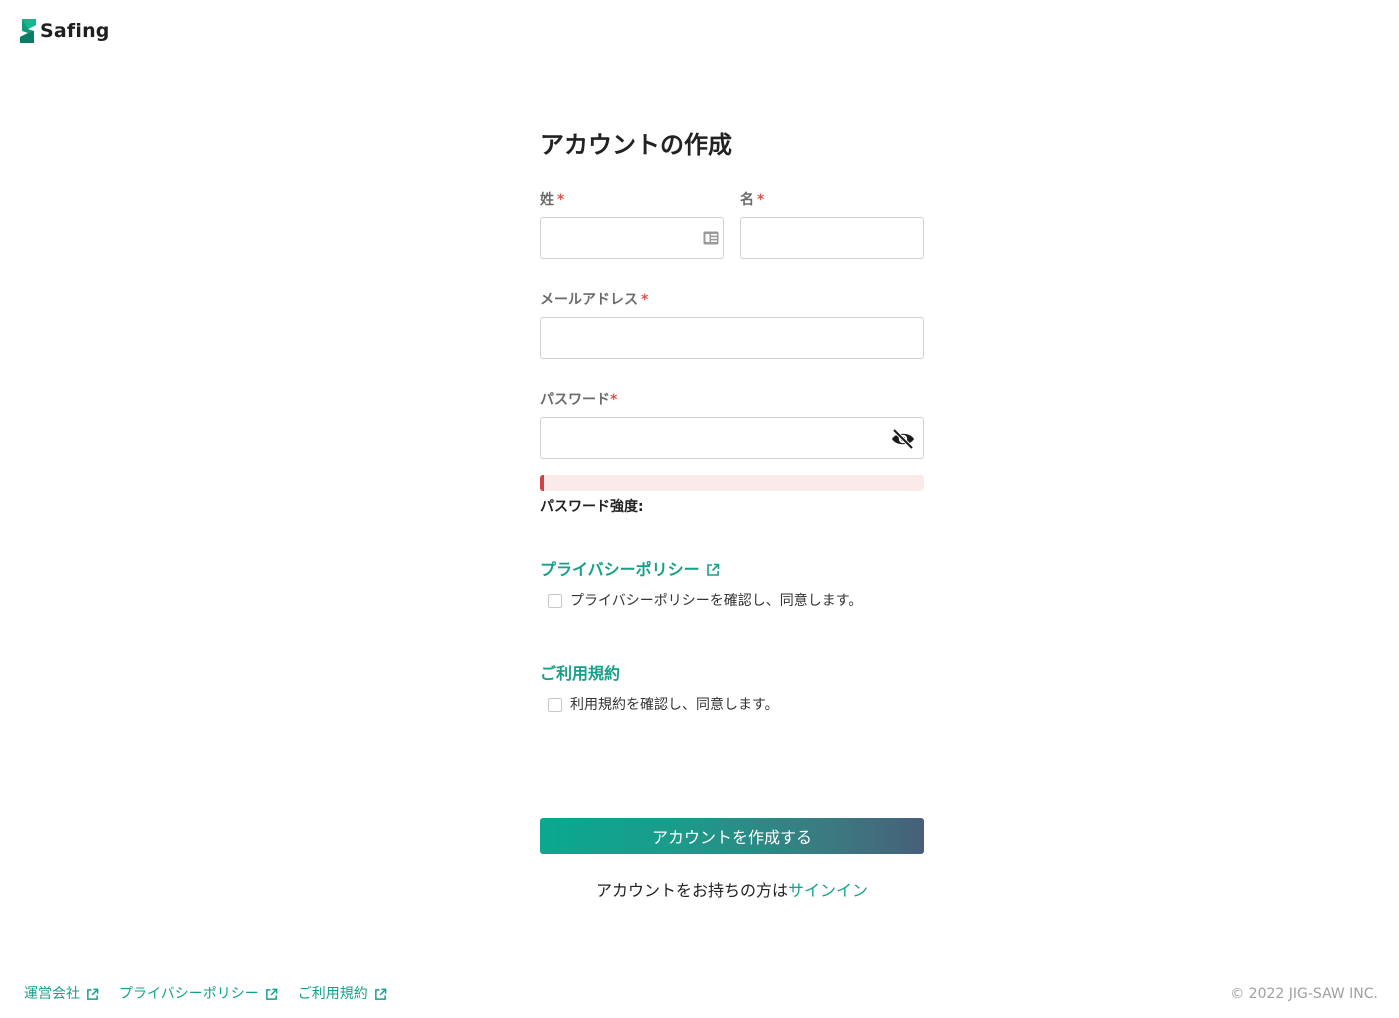 This screenshot has width=1399, height=1018. I want to click on last-name-label: 姓 *, so click(552, 200).